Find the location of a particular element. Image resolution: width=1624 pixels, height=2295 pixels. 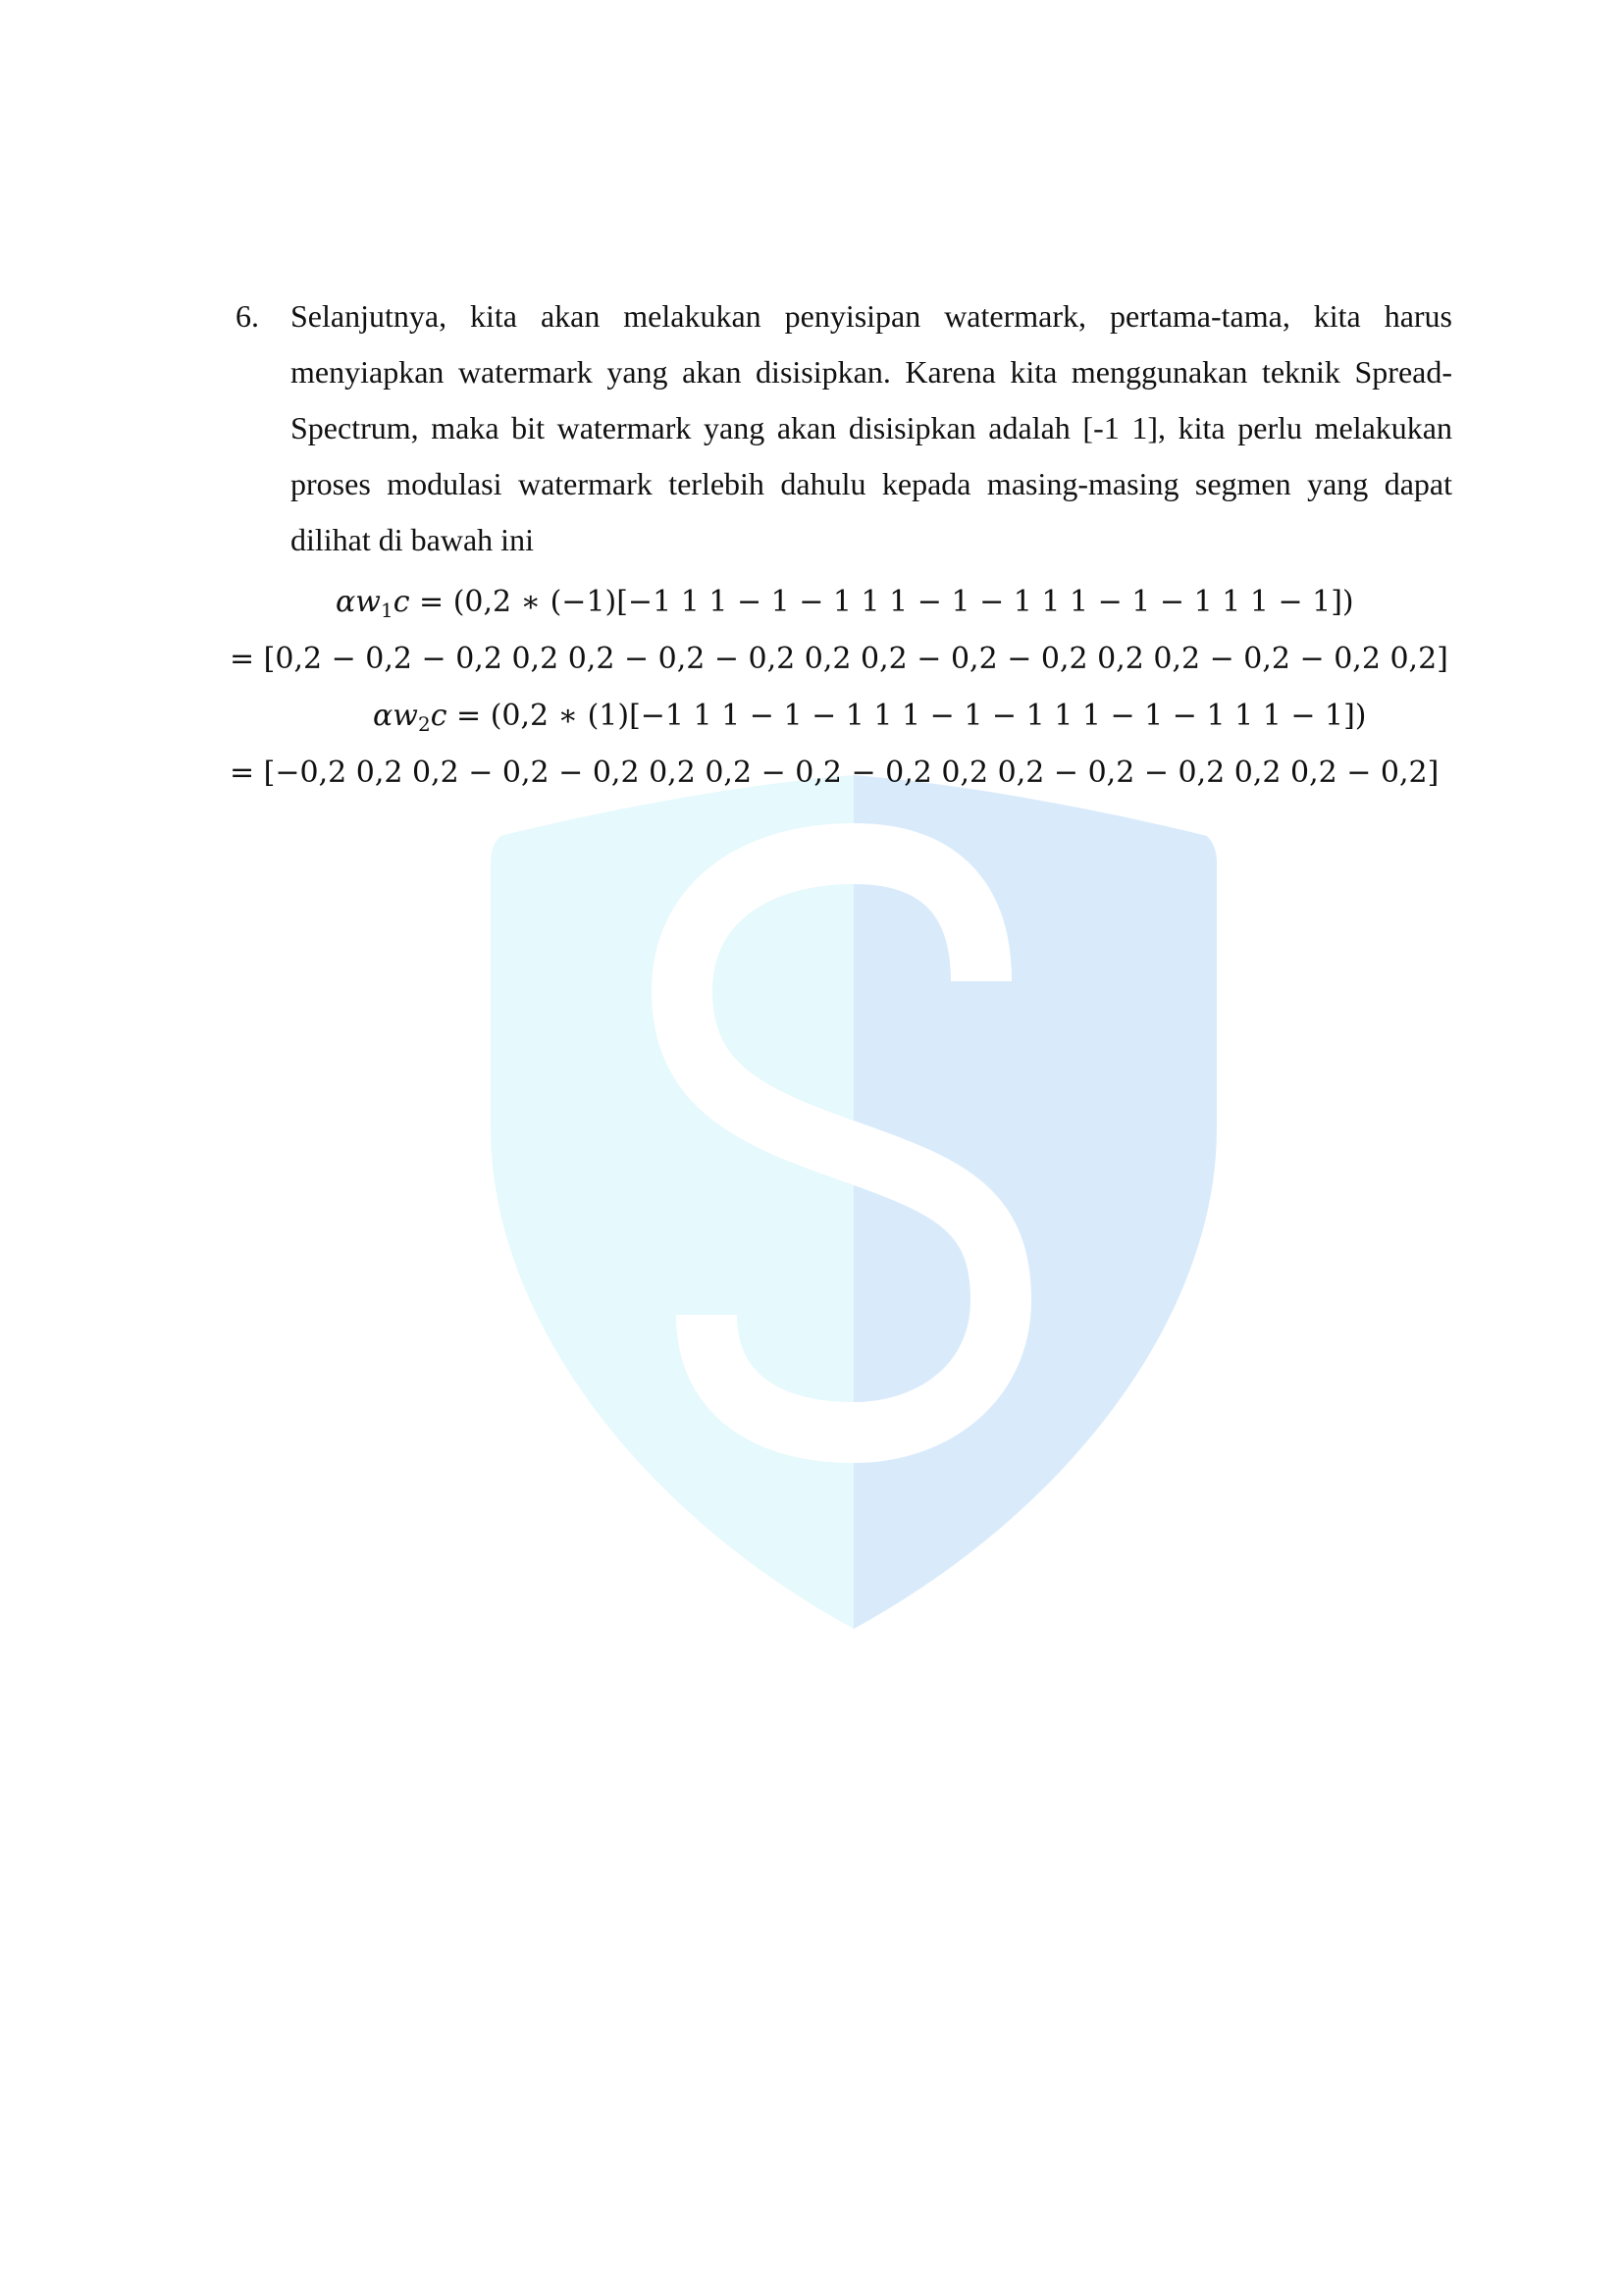

equation-subscript: 2 is located at coordinates (424, 724).